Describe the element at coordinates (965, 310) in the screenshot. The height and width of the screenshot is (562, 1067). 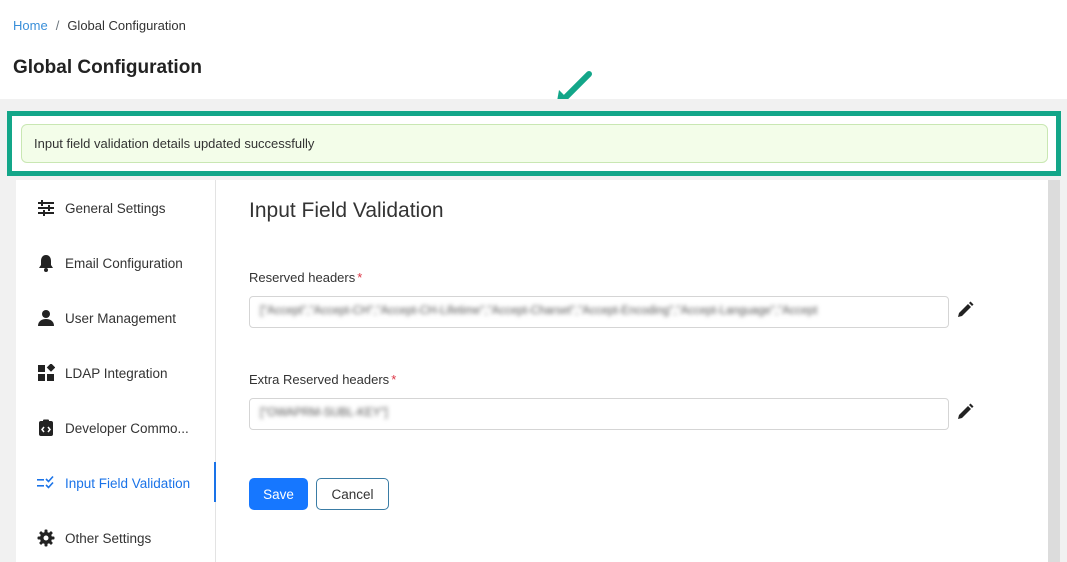
I see `edit-reserved-headers-pencil-icon` at that location.